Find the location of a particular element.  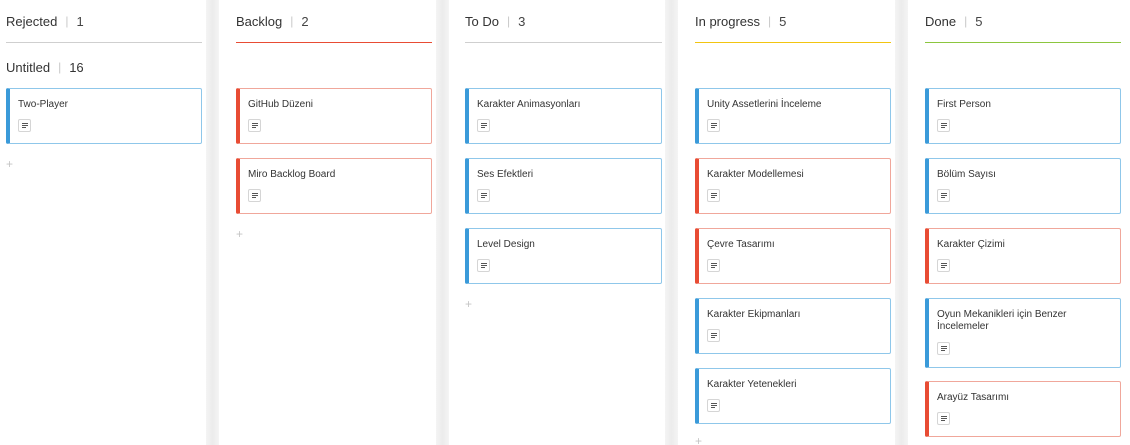

card-title: Oyun Mekanikleri için Benzer İncelemeler is located at coordinates (1002, 320).